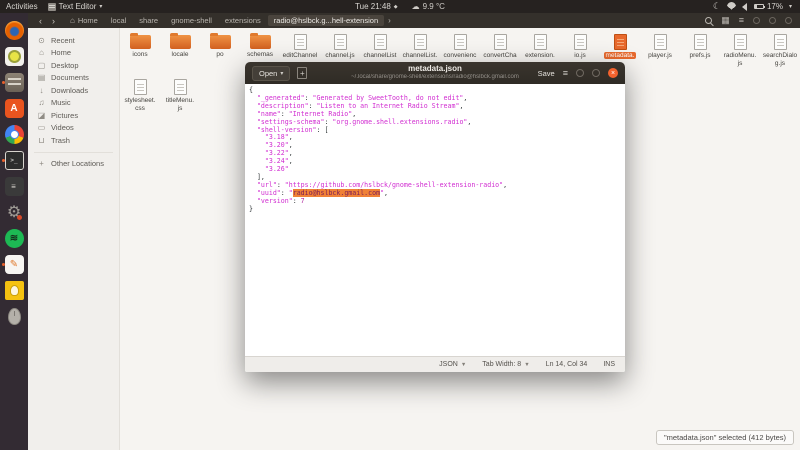  What do you see at coordinates (292, 129) in the screenshot?
I see `code-line: "shell-version": [` at bounding box center [292, 129].